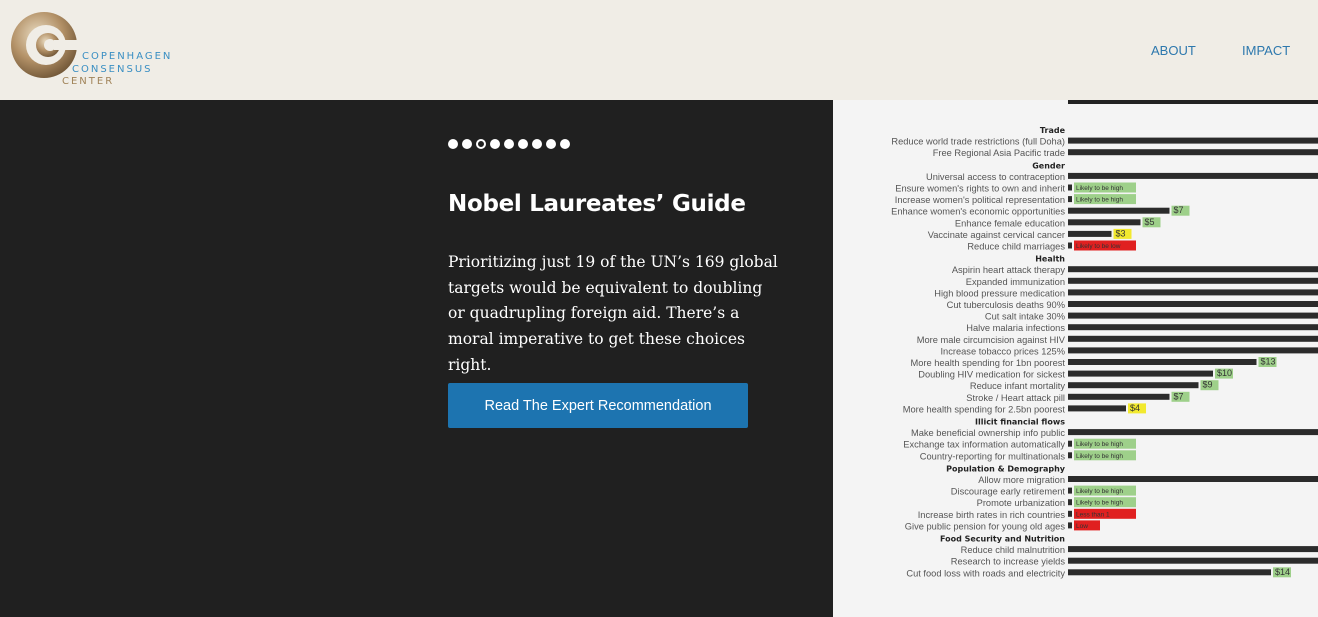 This screenshot has width=1318, height=617. Describe the element at coordinates (1021, 503) in the screenshot. I see `chart-row-label: Promote urbanization` at that location.